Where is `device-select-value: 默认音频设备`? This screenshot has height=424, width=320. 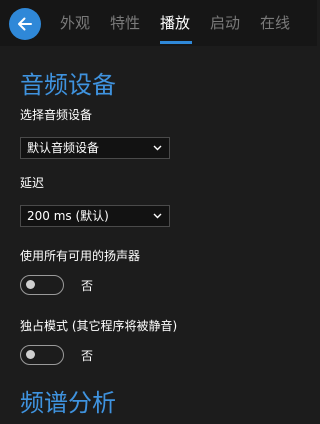 device-select-value: 默认音频设备 is located at coordinates (63, 148).